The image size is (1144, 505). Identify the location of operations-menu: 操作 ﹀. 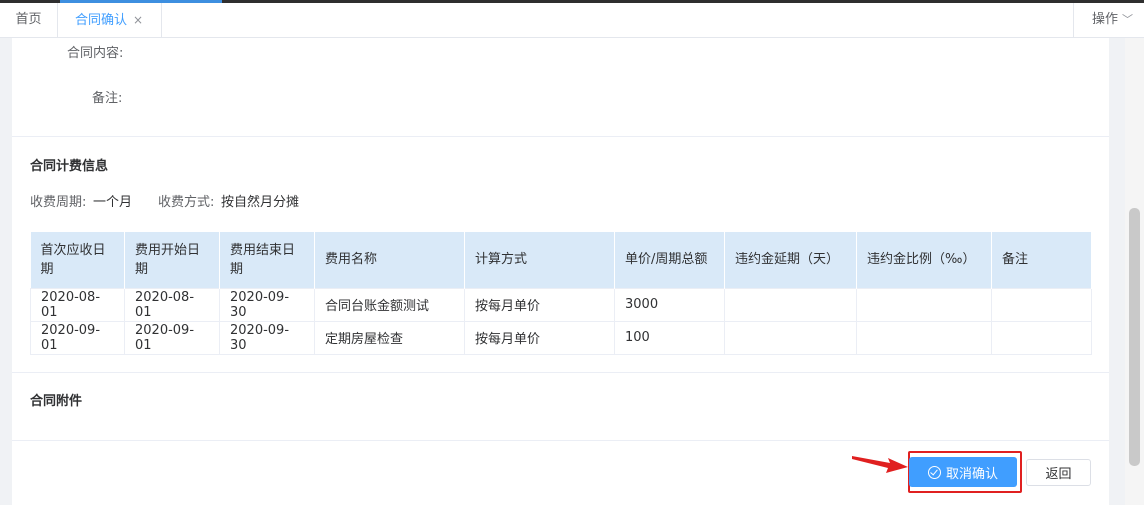
(1108, 20).